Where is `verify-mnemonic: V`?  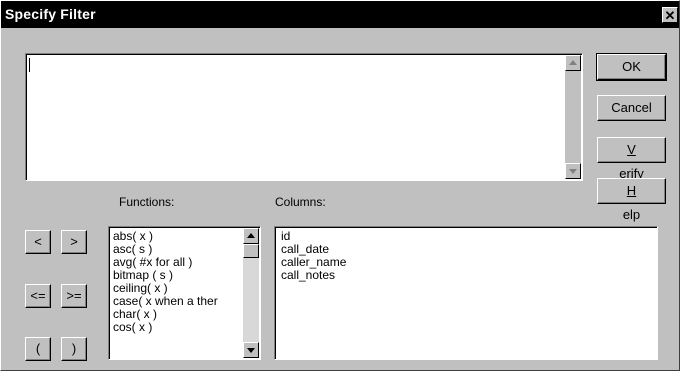
verify-mnemonic: V is located at coordinates (631, 149).